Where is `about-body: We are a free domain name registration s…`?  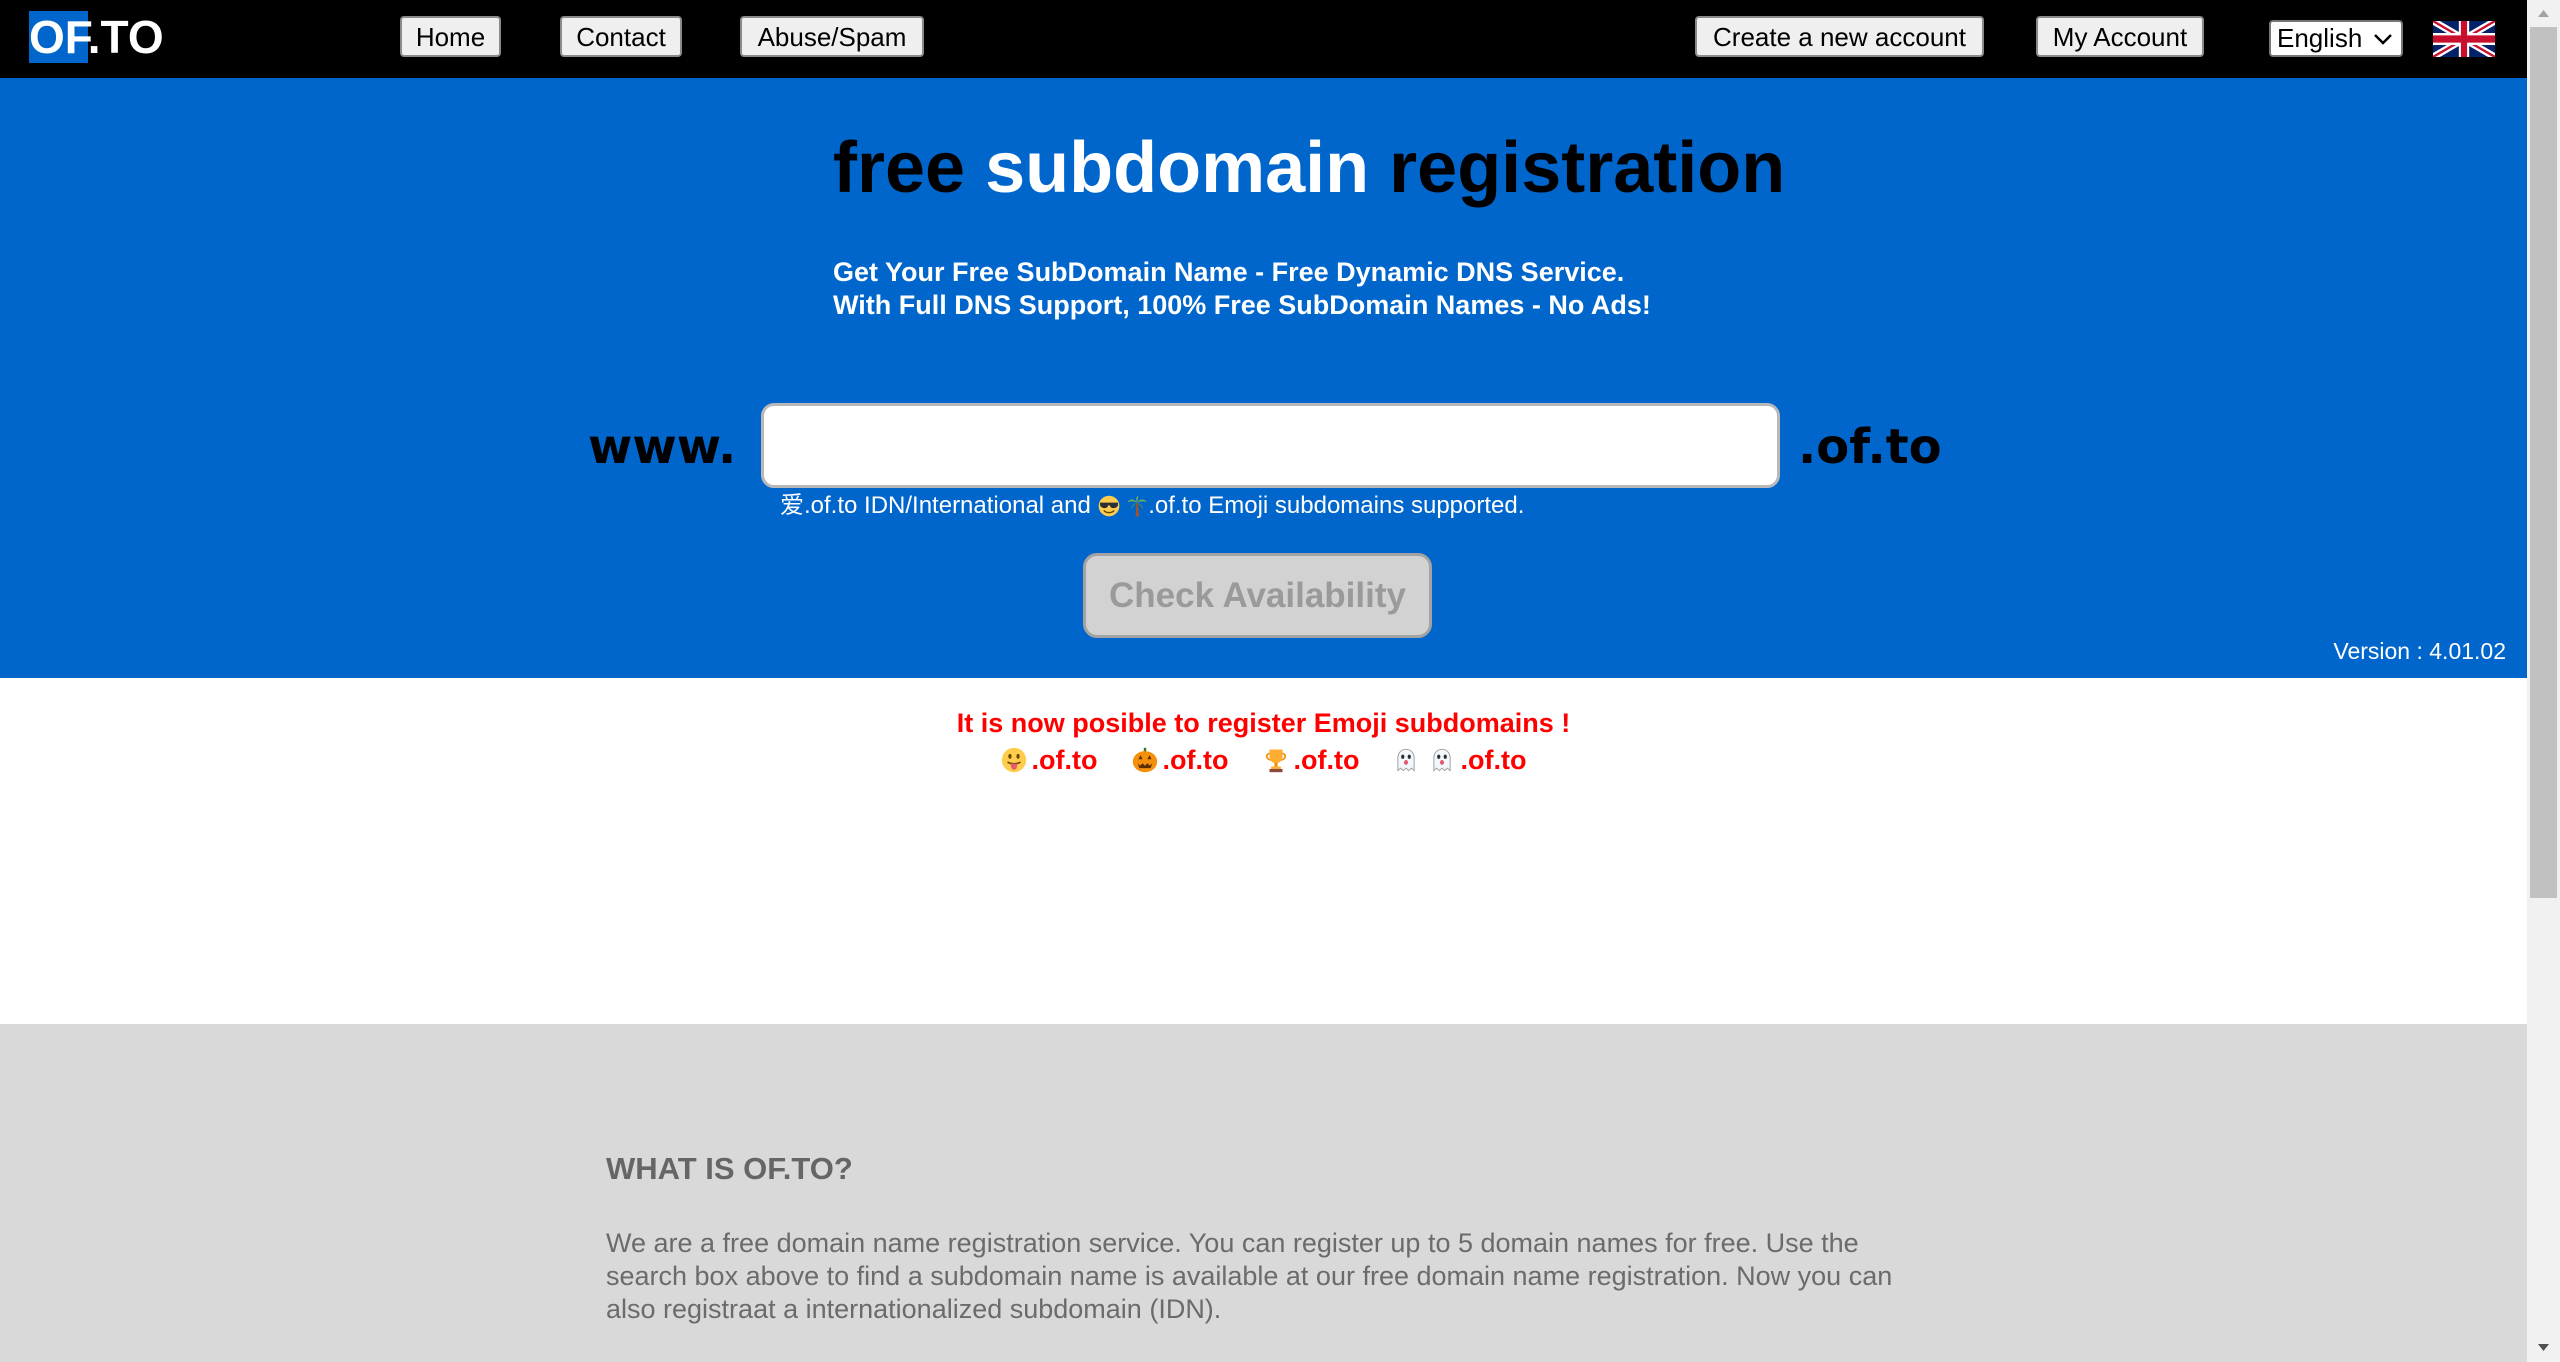 about-body: We are a free domain name registration s… is located at coordinates (1249, 1276).